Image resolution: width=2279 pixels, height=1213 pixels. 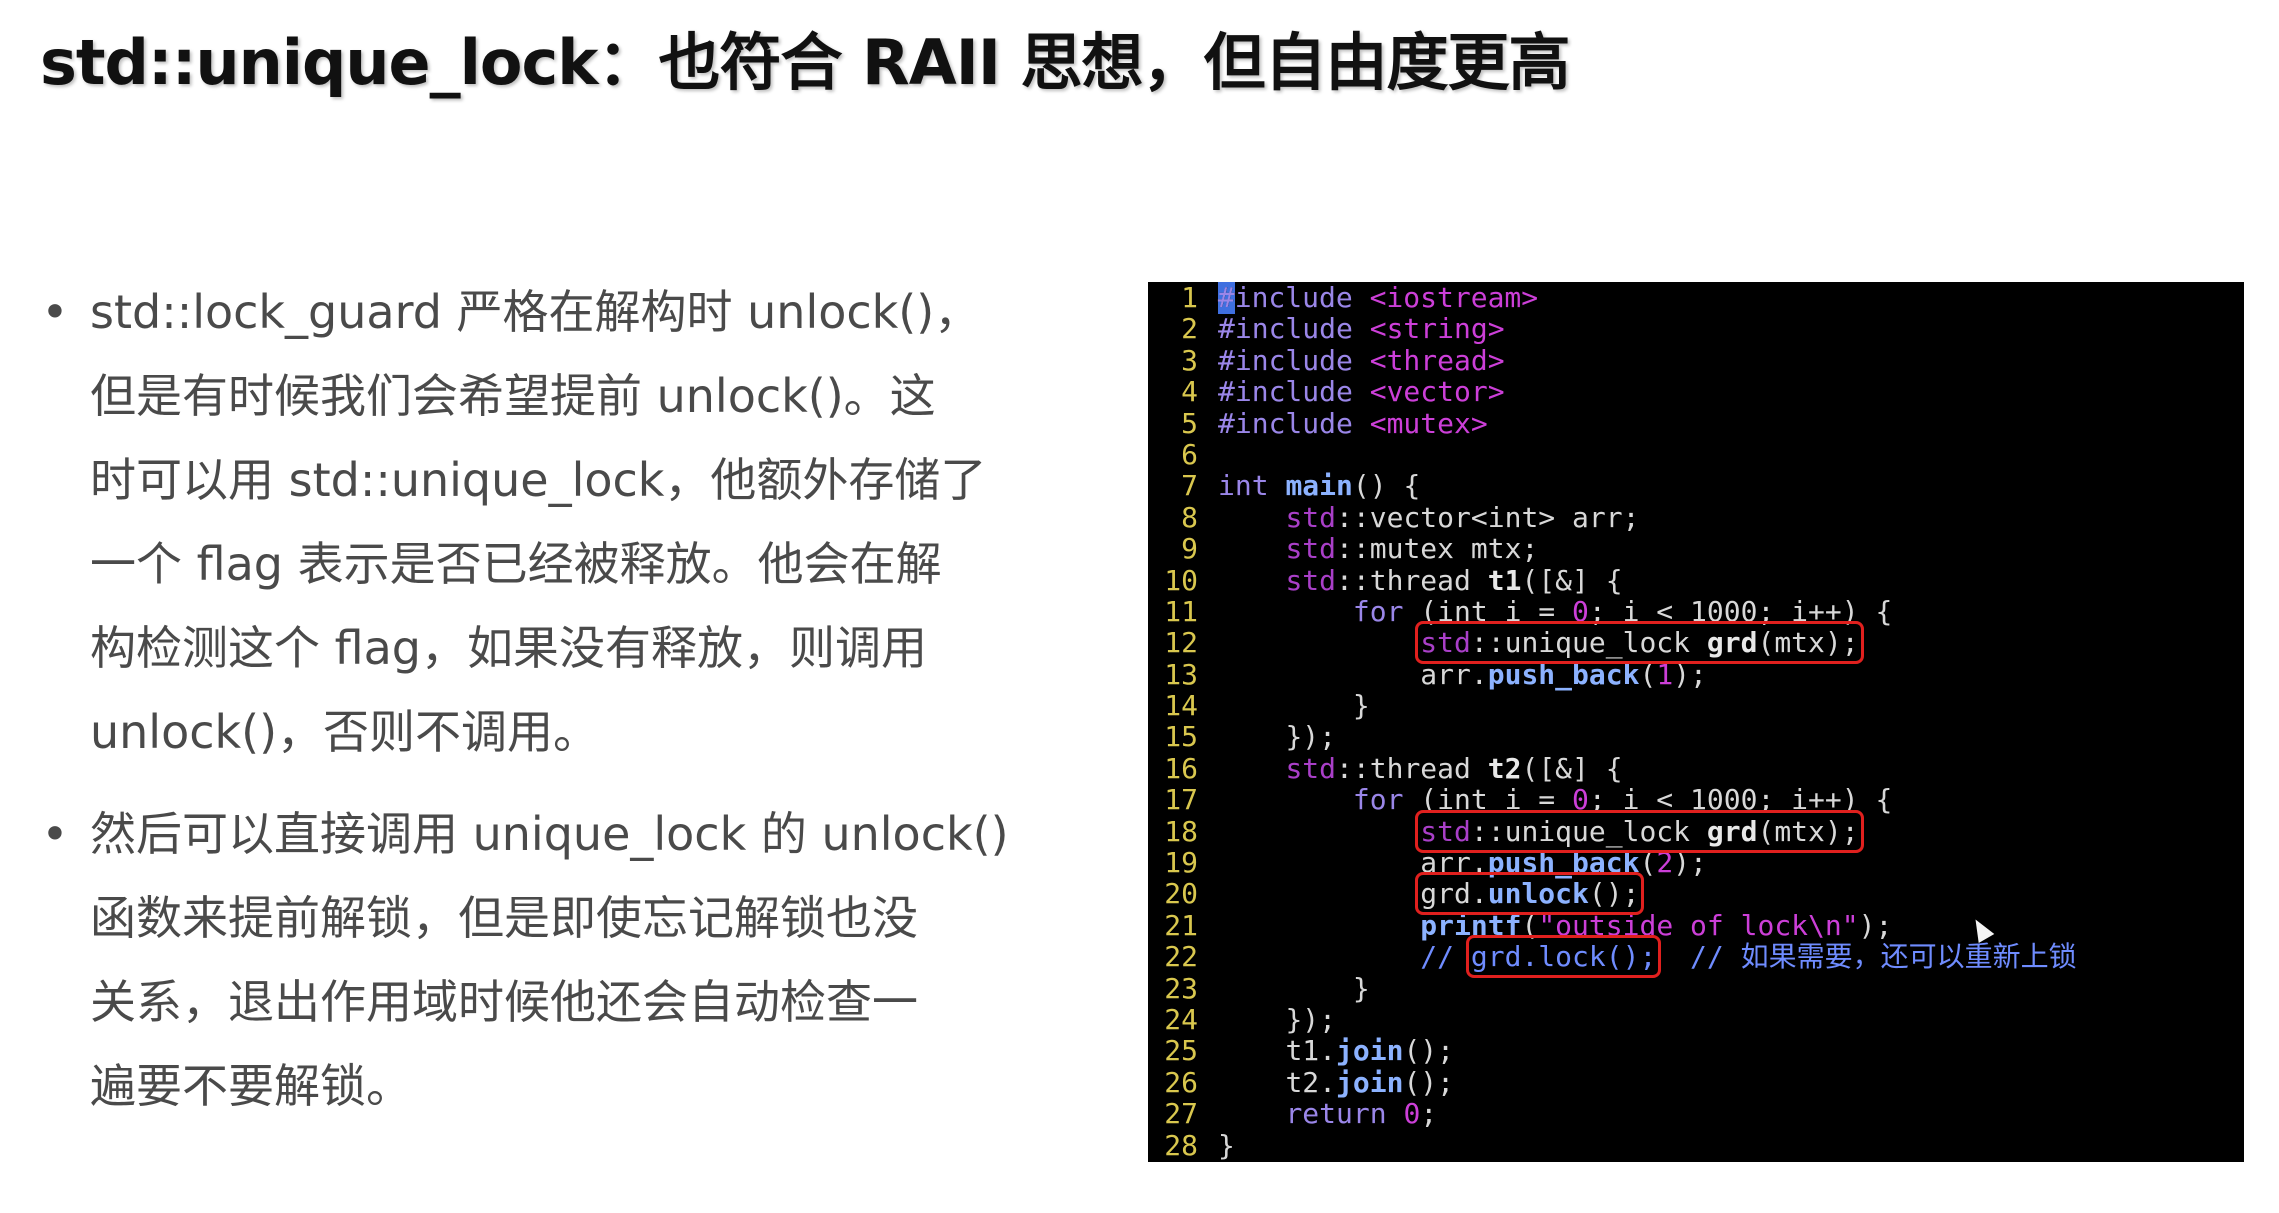 I want to click on code-token-function: unlock, so click(x=1538, y=894).